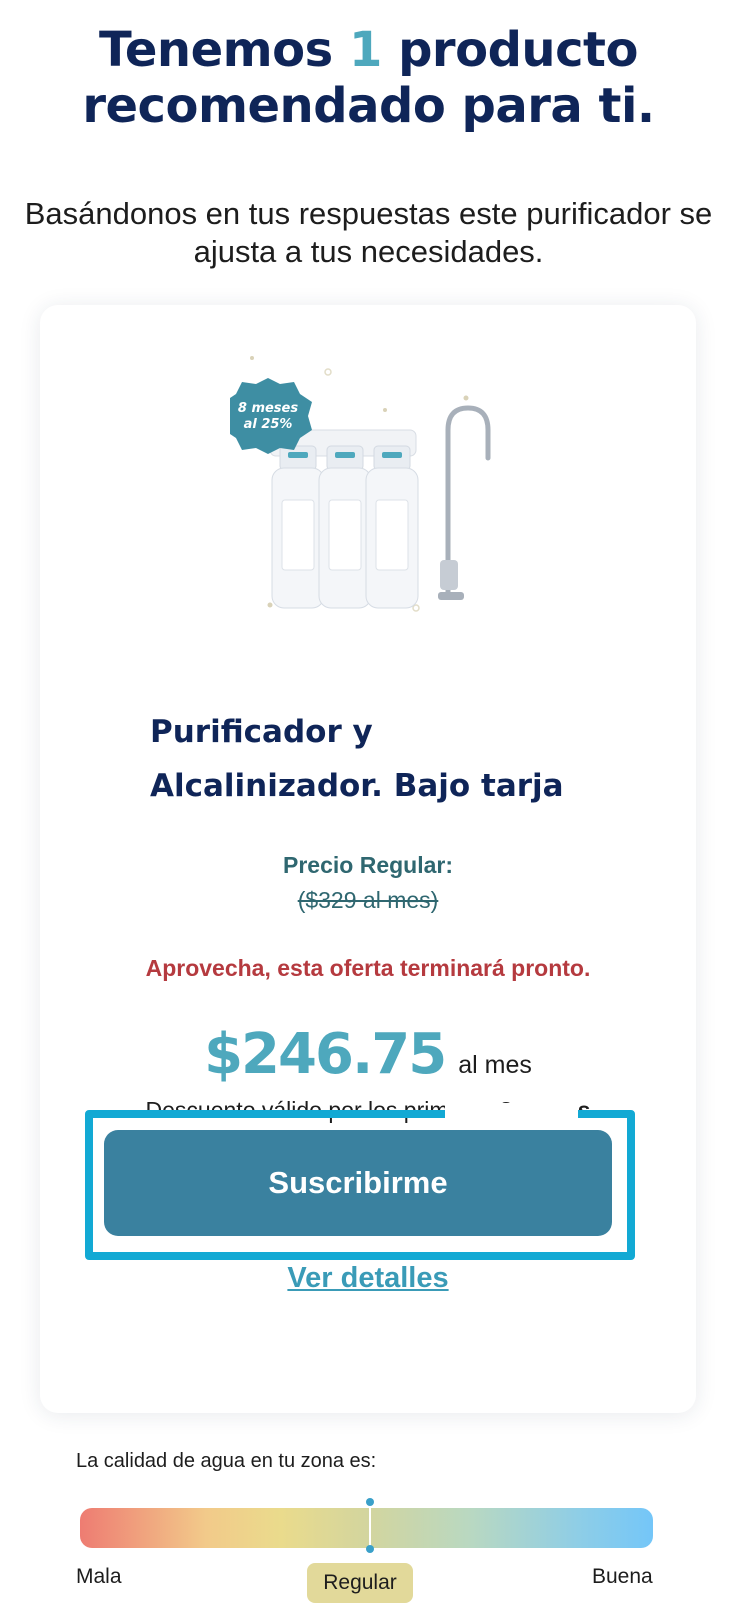 This screenshot has height=1622, width=737. What do you see at coordinates (511, 1112) in the screenshot?
I see `focus-highlight-gap` at bounding box center [511, 1112].